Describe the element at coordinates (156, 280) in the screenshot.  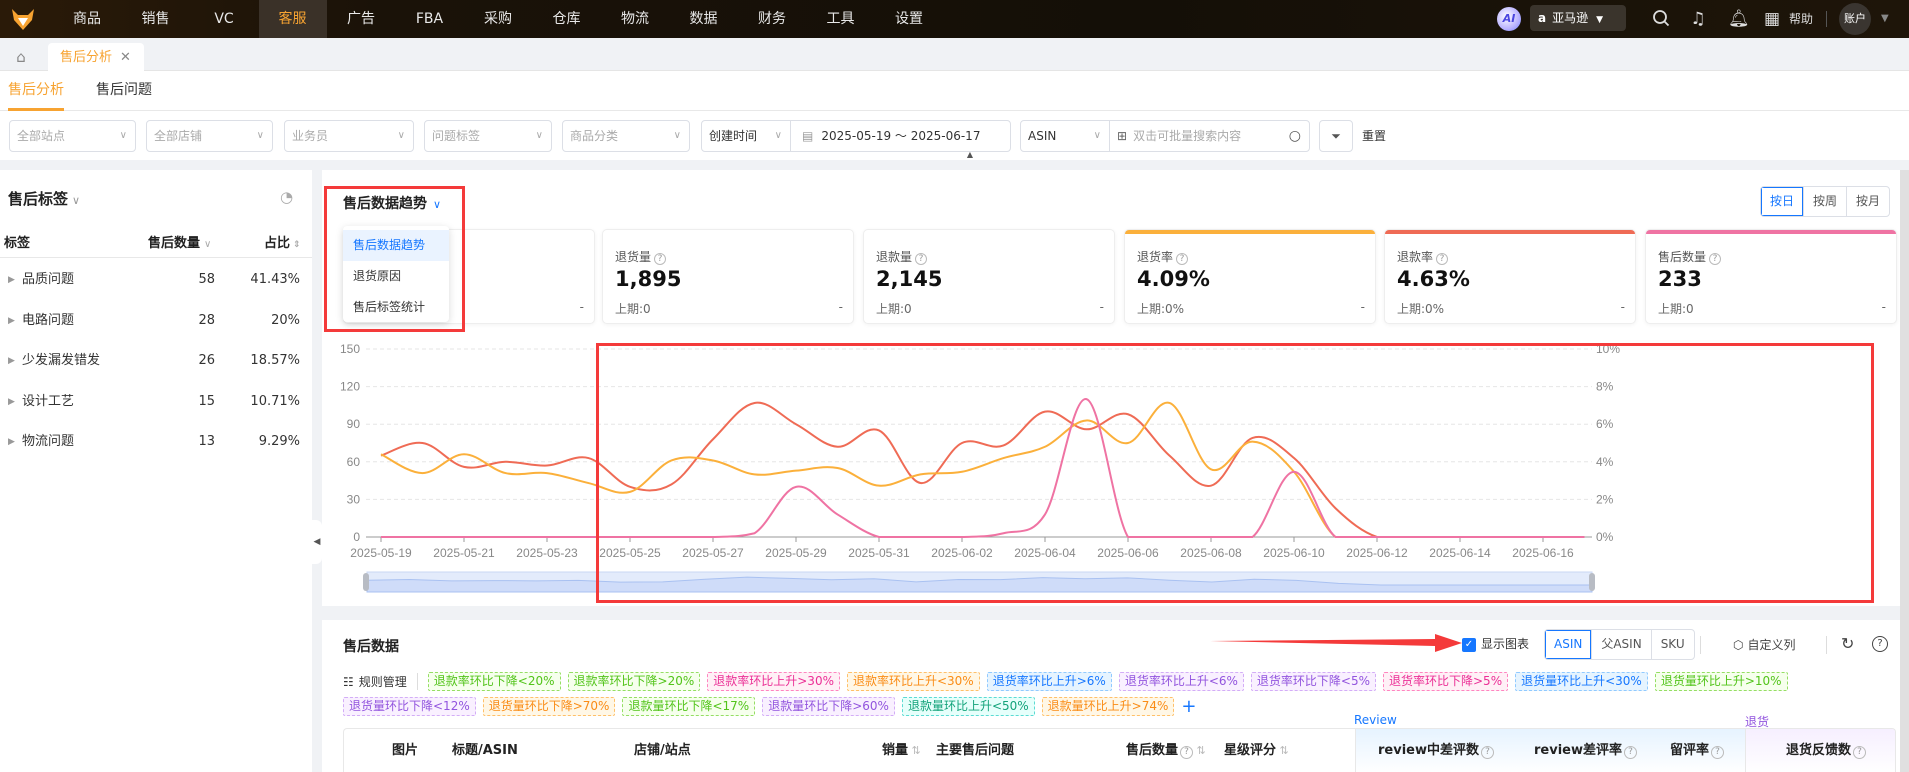
I see `tag-row: ▶ 品质问题 58 41.43%` at that location.